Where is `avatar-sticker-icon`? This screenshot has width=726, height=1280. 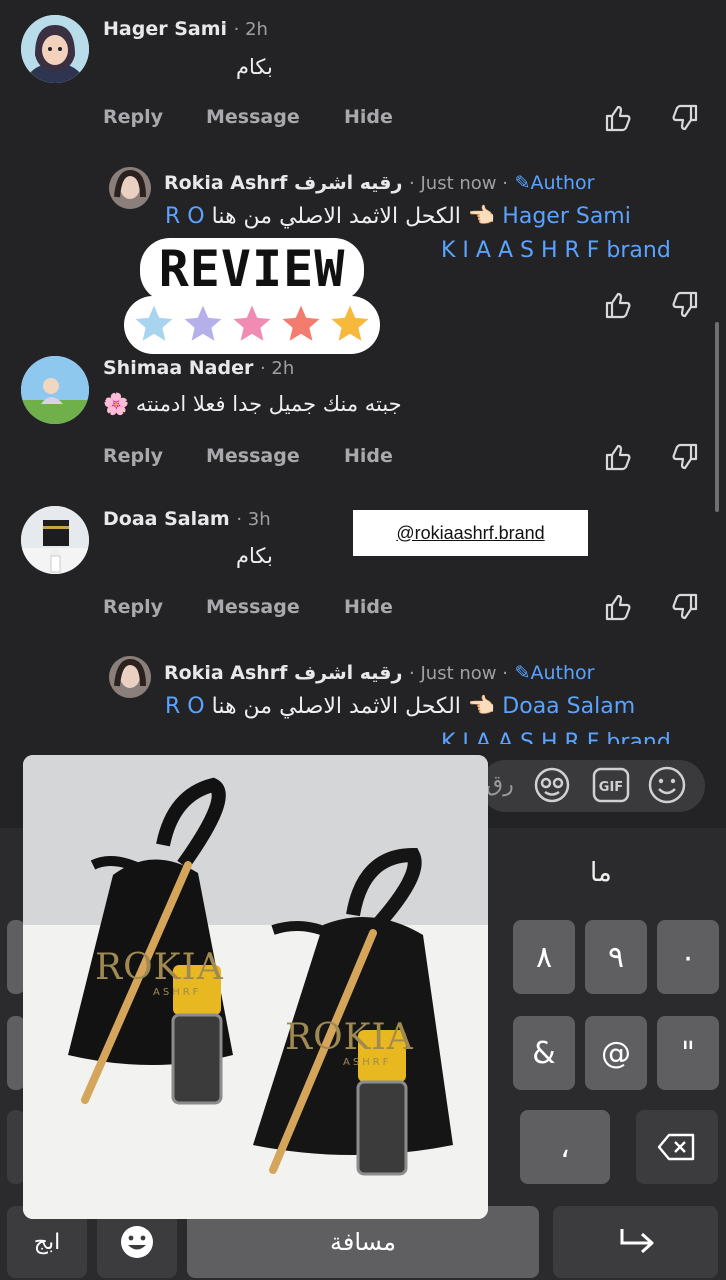
avatar-sticker-icon is located at coordinates (552, 785).